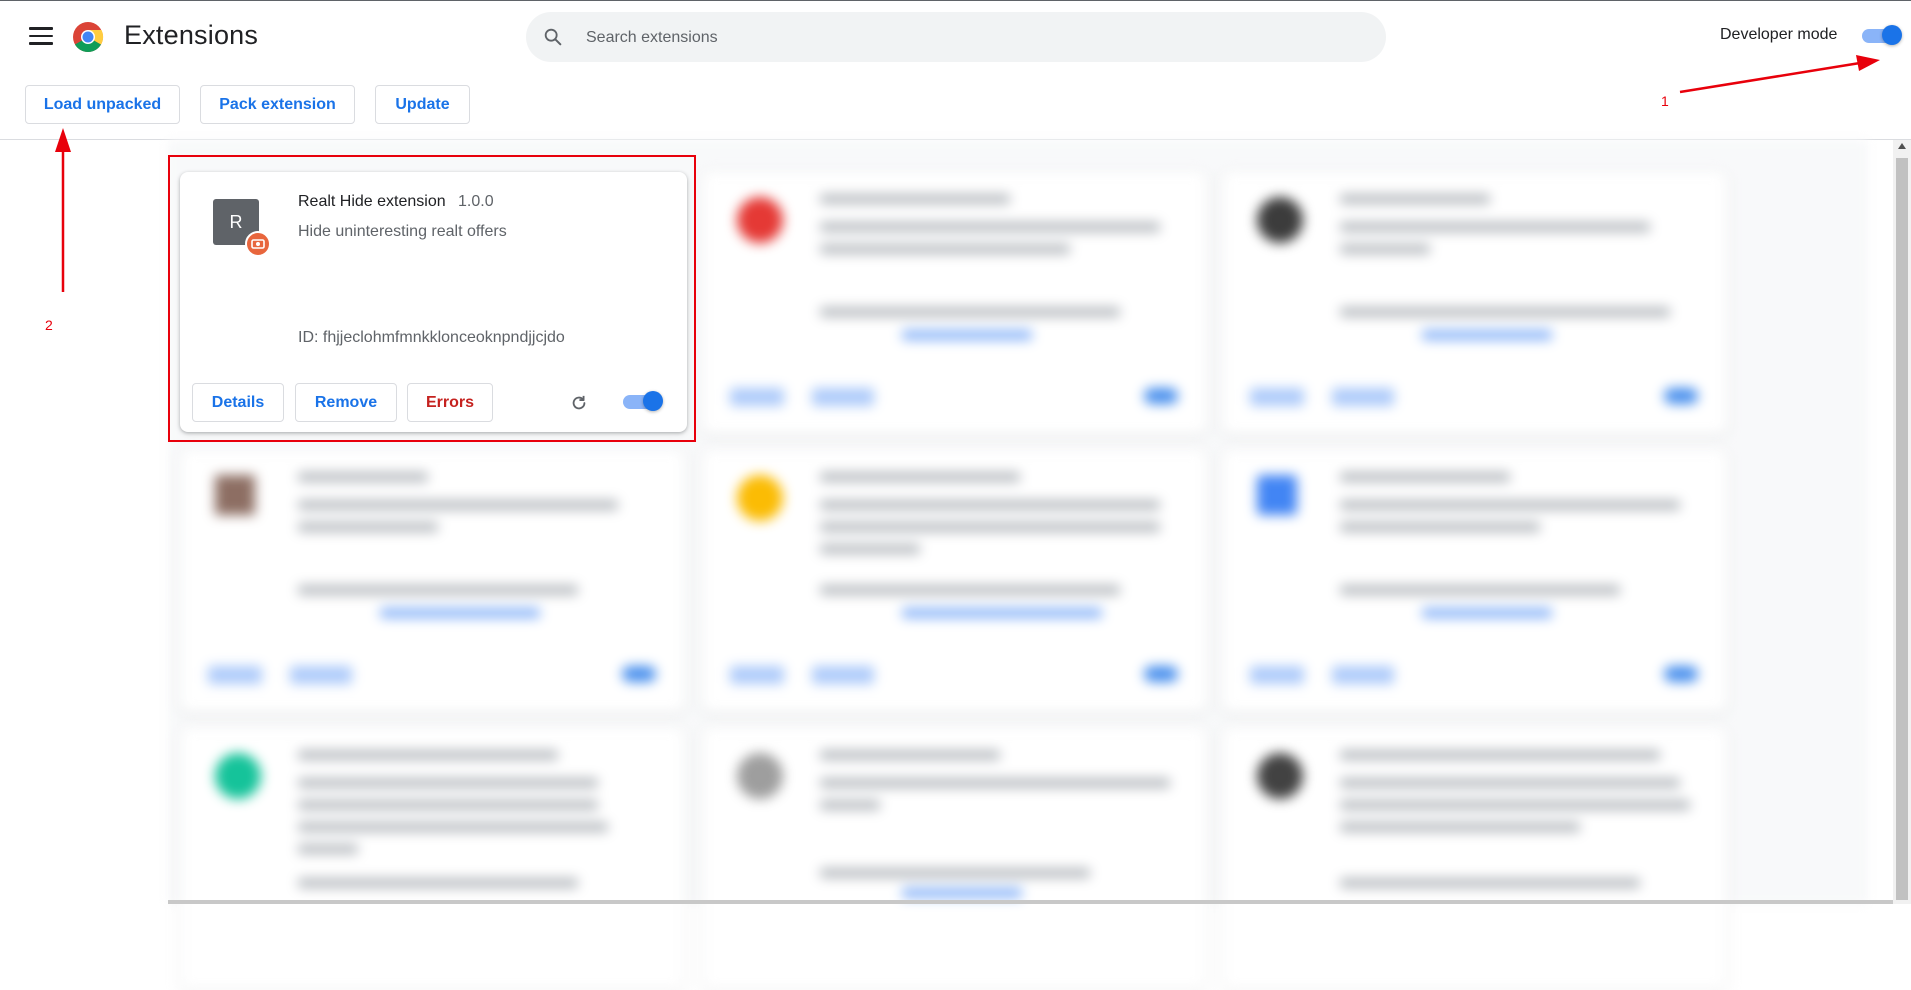 Image resolution: width=1911 pixels, height=990 pixels. I want to click on search-bar, so click(956, 38).